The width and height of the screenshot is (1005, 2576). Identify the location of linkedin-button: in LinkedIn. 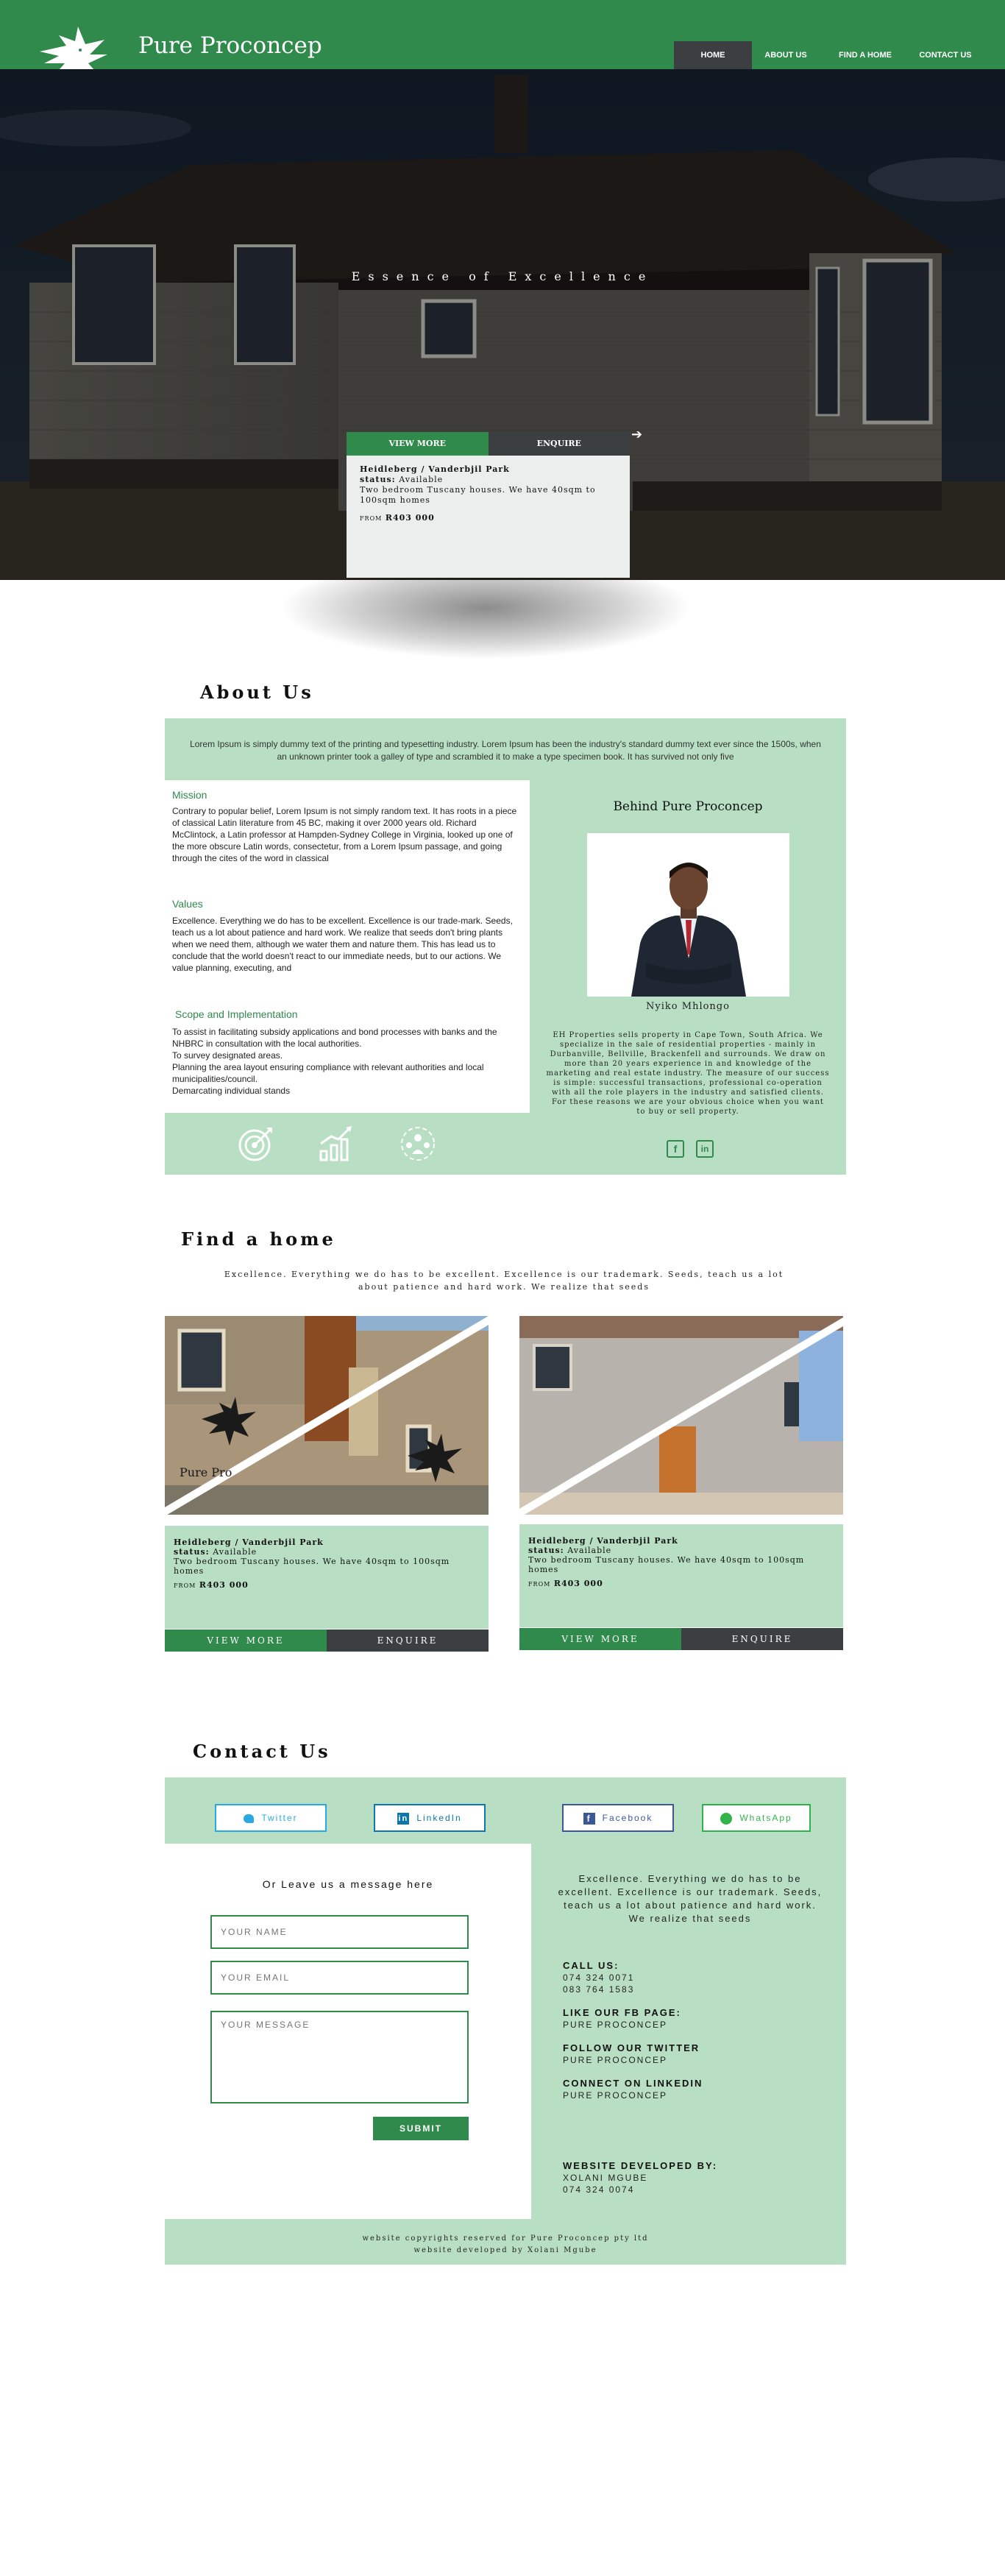
(430, 1818).